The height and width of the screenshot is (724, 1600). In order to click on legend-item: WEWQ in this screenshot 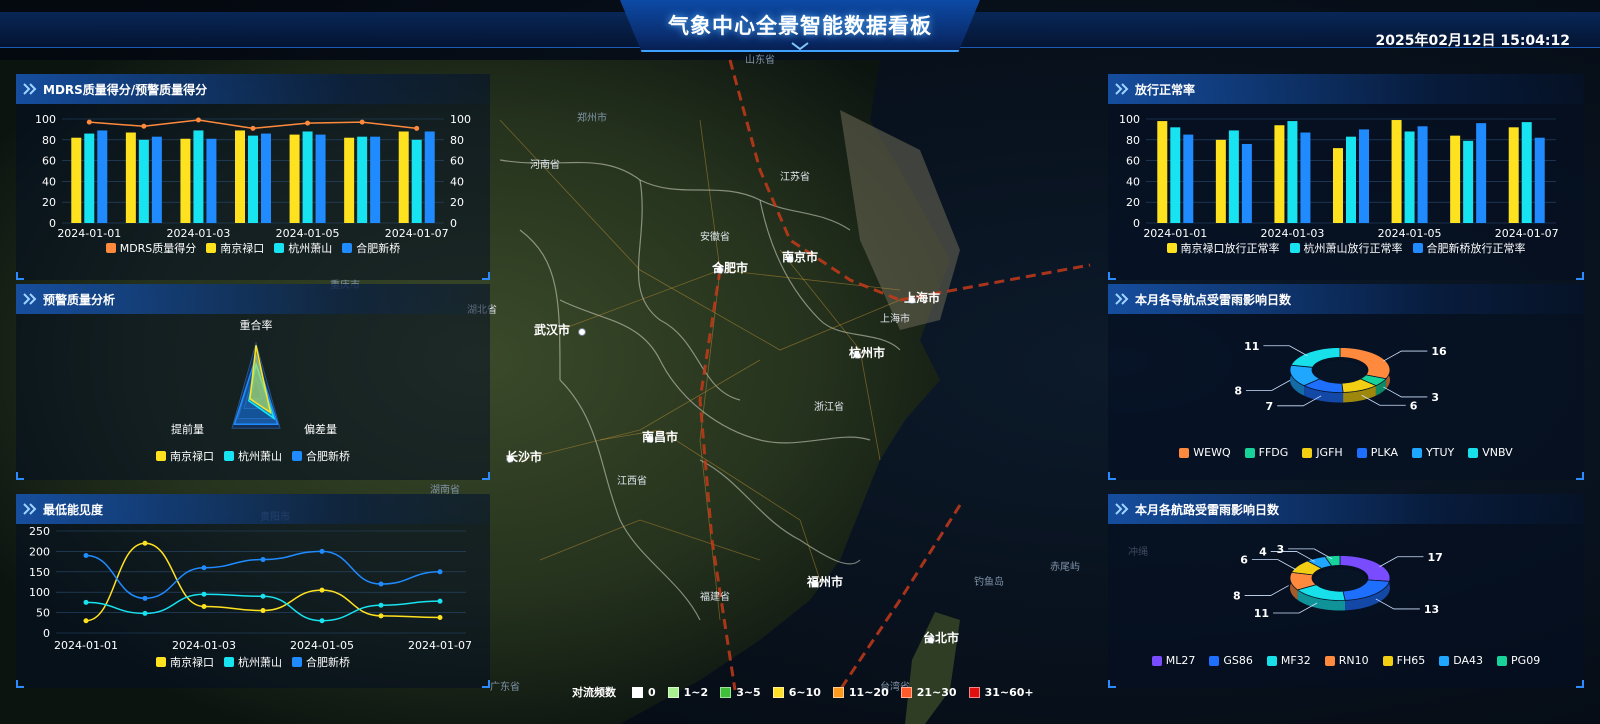, I will do `click(1205, 452)`.